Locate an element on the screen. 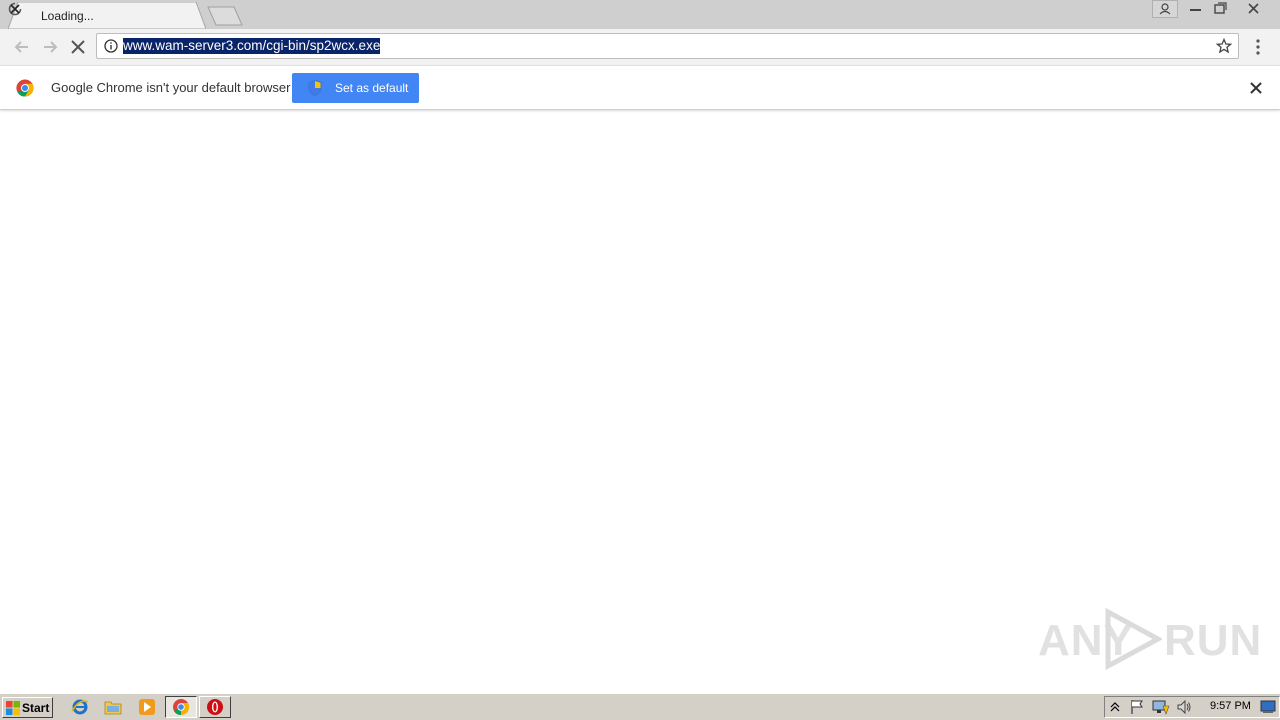  stop-icon is located at coordinates (78, 47).